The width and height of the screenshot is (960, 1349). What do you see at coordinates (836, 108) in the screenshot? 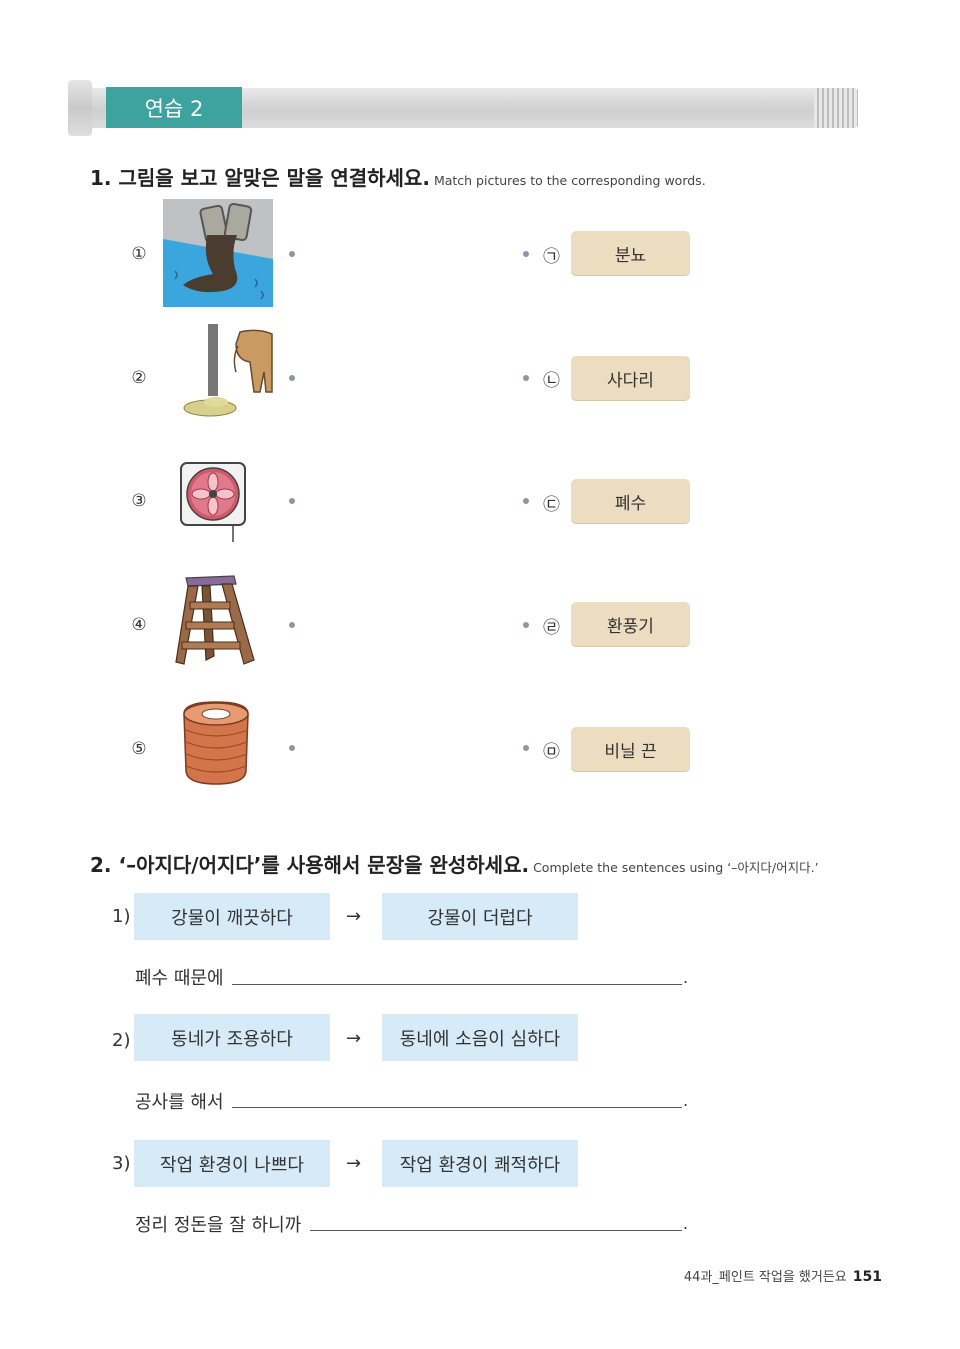
I see `bar-thread` at bounding box center [836, 108].